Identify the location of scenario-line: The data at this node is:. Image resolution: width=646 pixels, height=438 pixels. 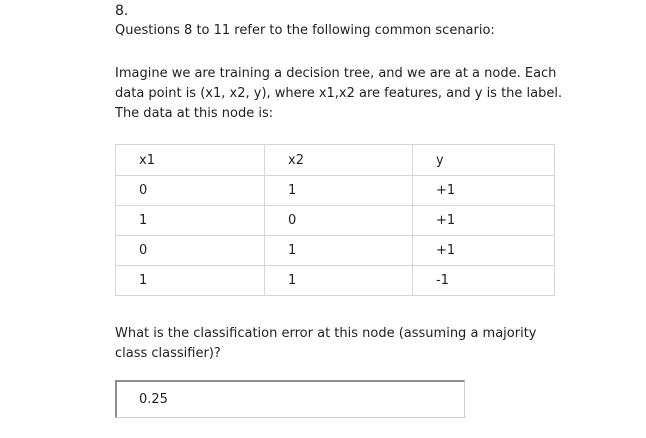
(194, 113).